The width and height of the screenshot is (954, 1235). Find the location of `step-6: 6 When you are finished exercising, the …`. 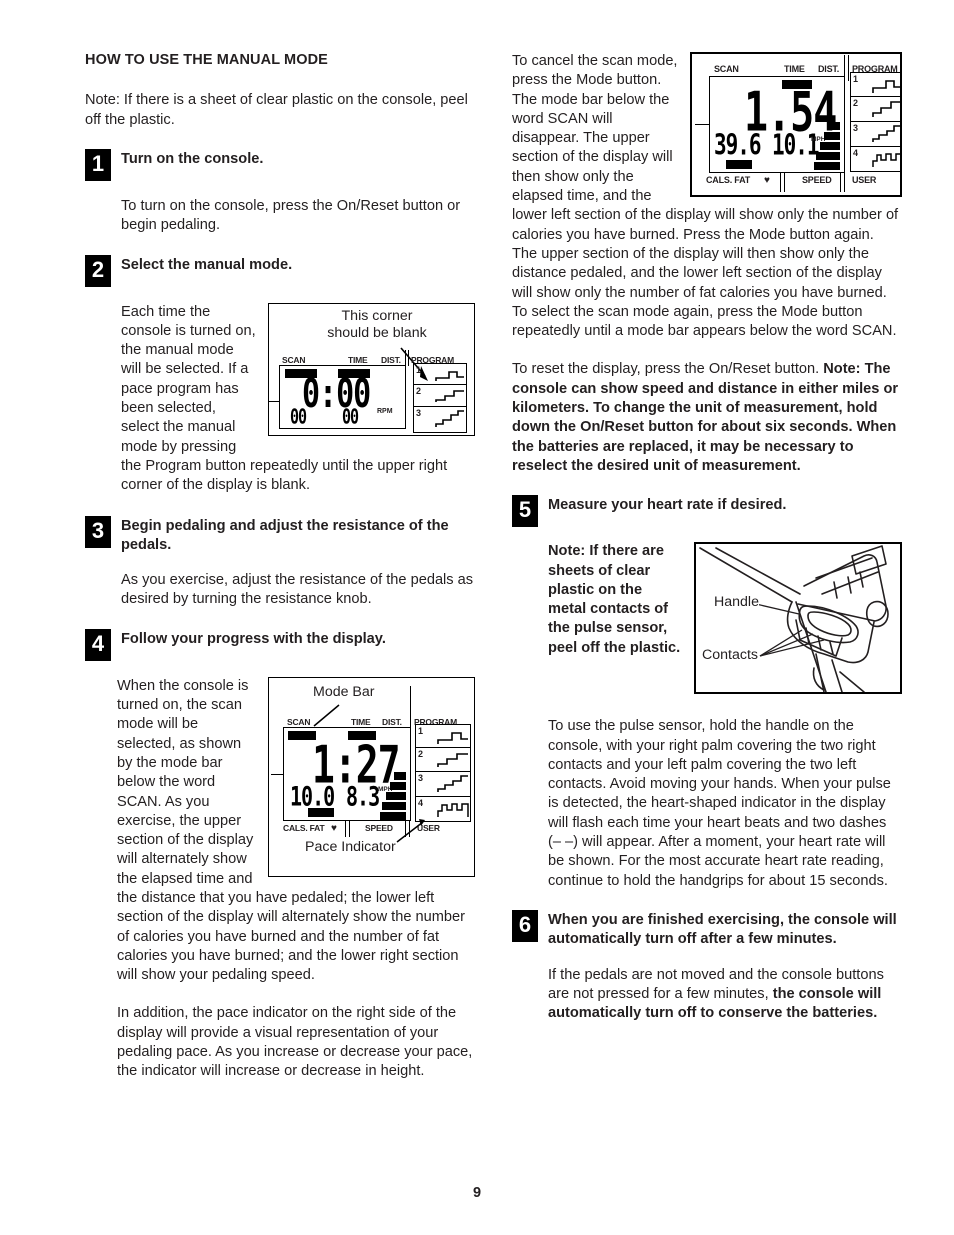

step-6: 6 When you are finished exercising, the … is located at coordinates (707, 929).